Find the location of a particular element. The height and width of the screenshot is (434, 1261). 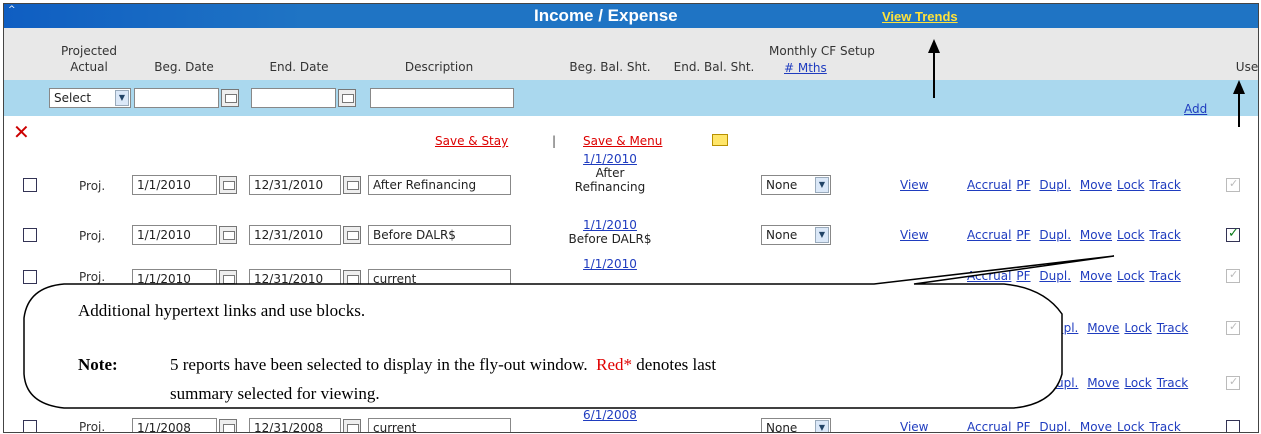

col-beg-date: Beg. Date is located at coordinates (184, 67).